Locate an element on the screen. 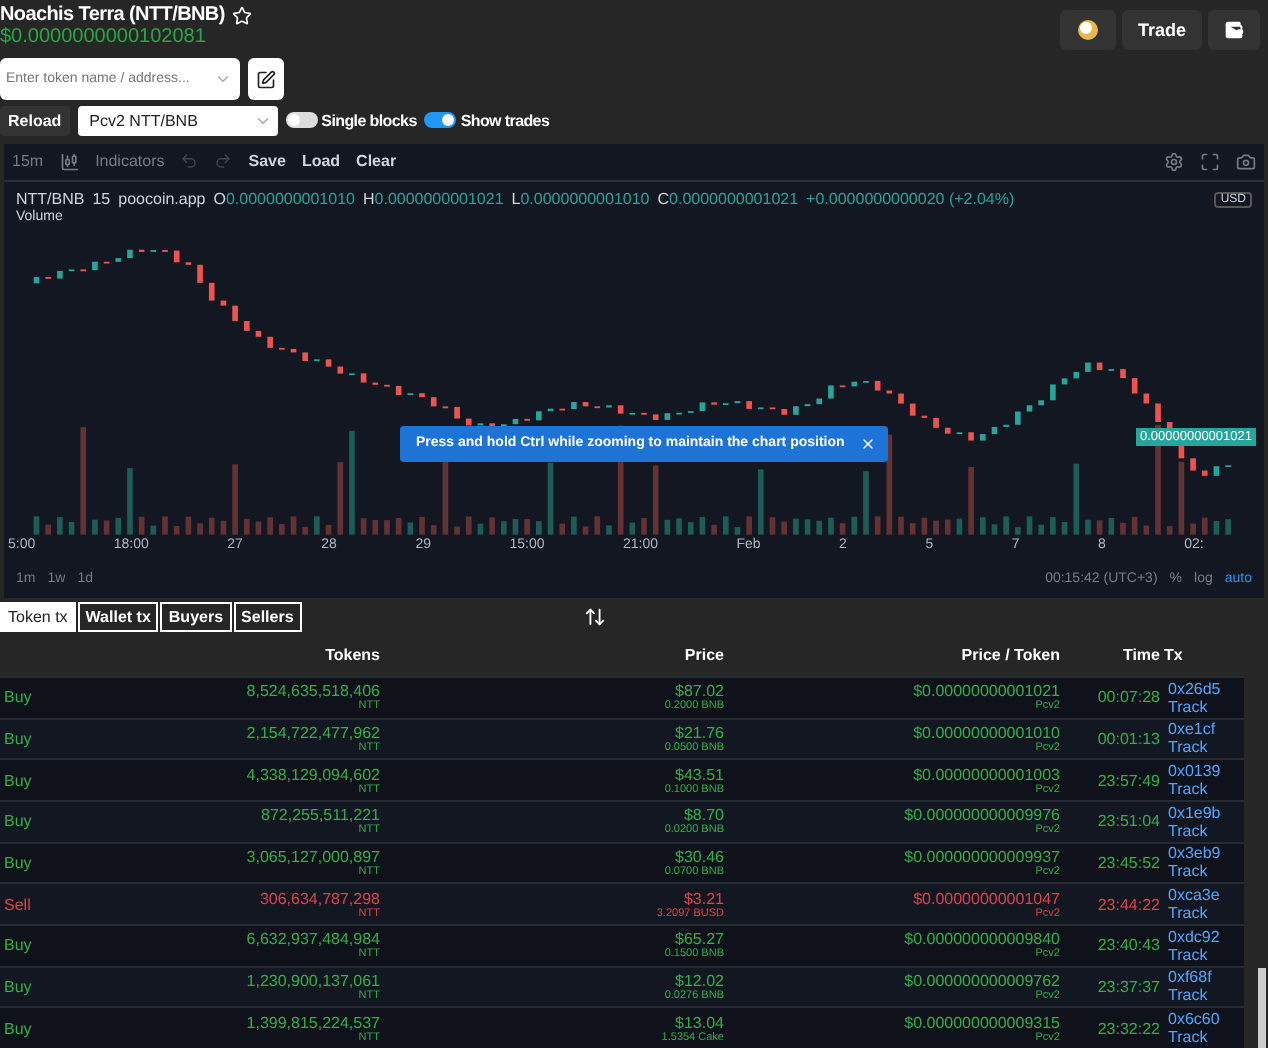 The image size is (1268, 1048). price-per-token: $0.00000000001010 is located at coordinates (986, 732).